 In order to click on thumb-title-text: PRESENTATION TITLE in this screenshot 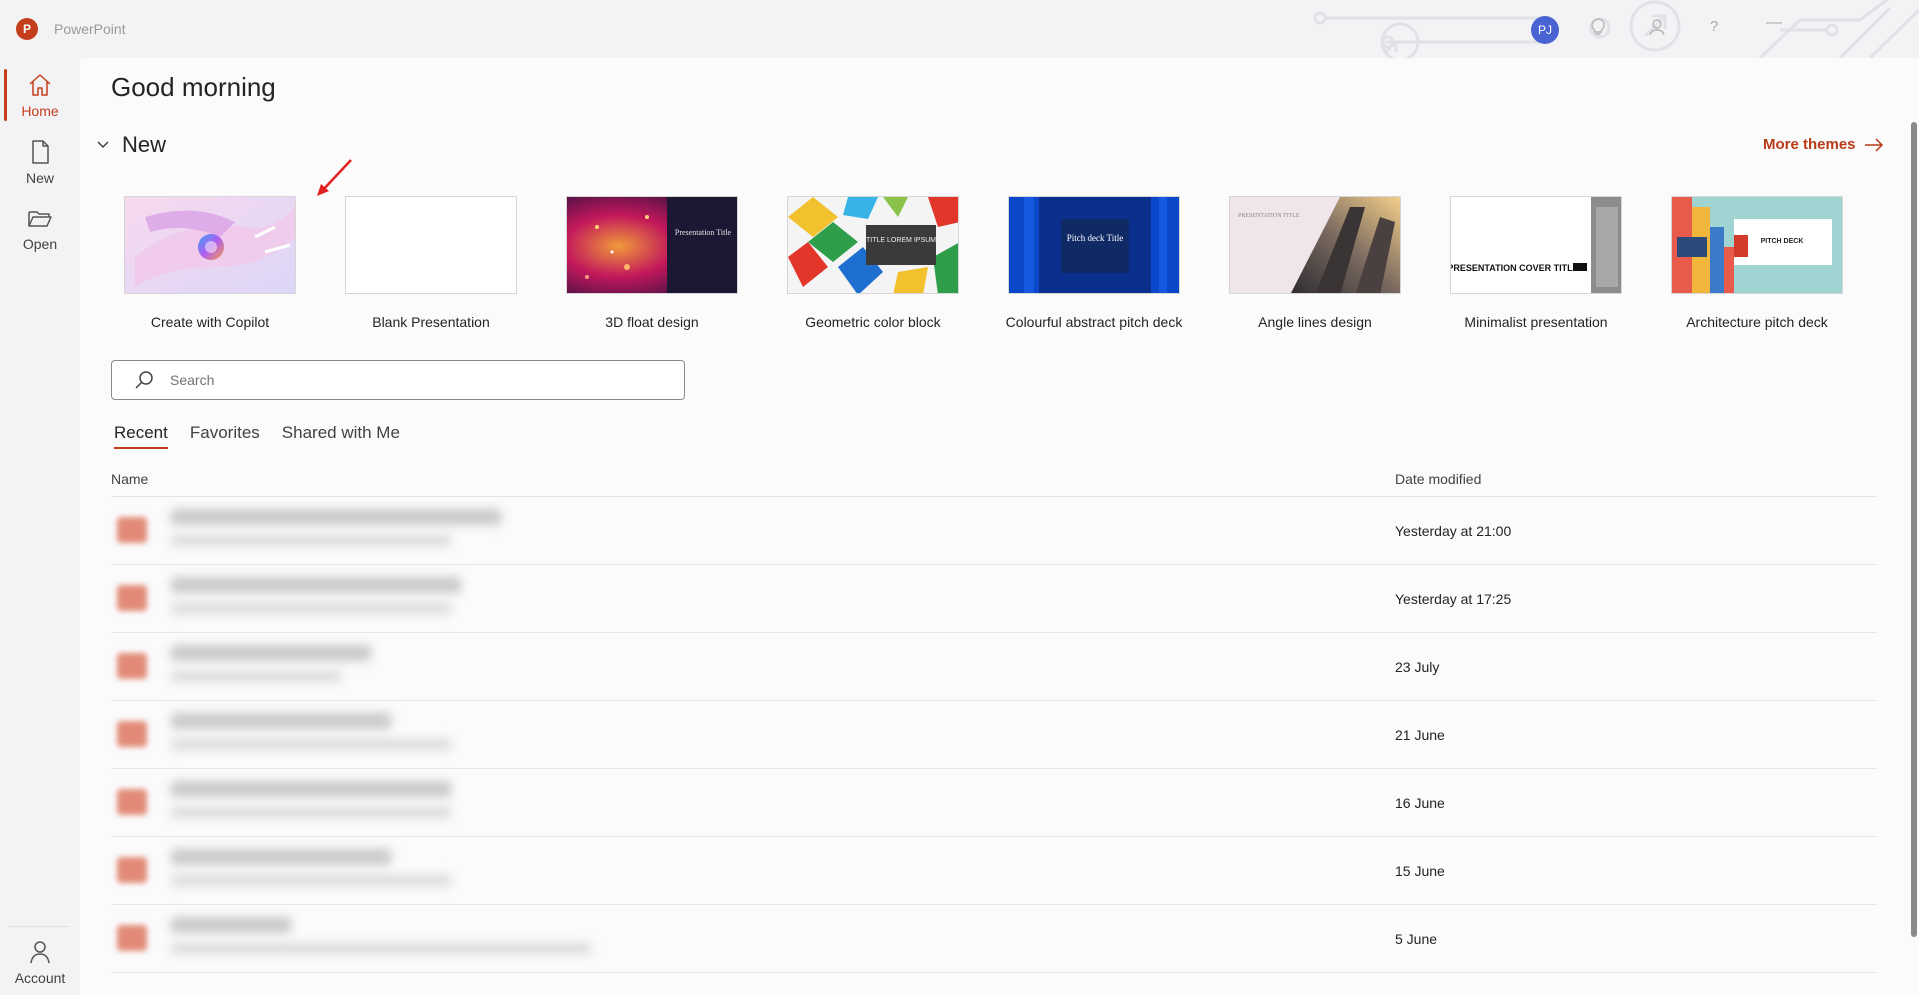, I will do `click(1269, 216)`.